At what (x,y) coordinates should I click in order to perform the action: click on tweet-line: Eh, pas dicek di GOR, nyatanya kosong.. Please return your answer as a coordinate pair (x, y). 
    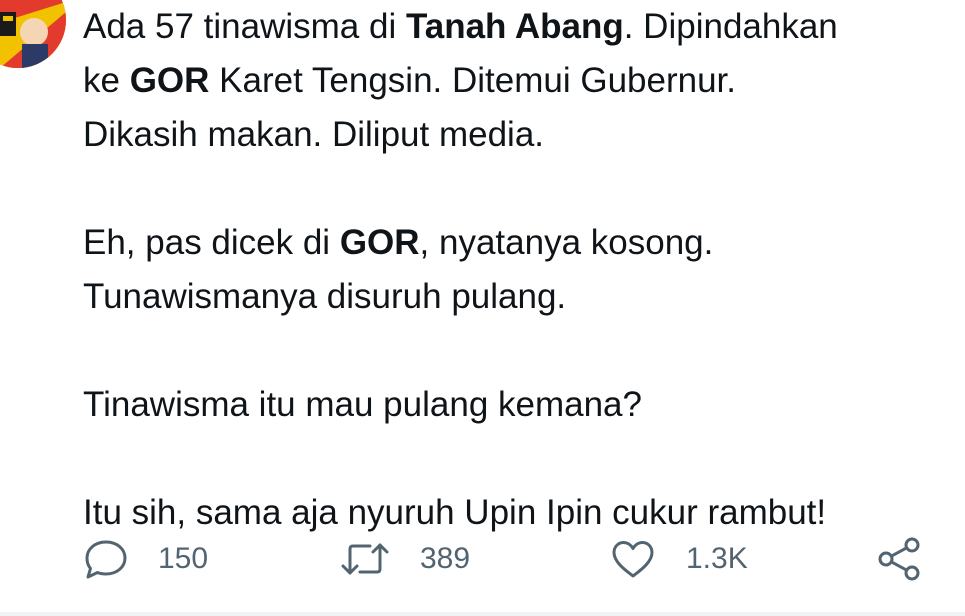
    Looking at the image, I should click on (518, 243).